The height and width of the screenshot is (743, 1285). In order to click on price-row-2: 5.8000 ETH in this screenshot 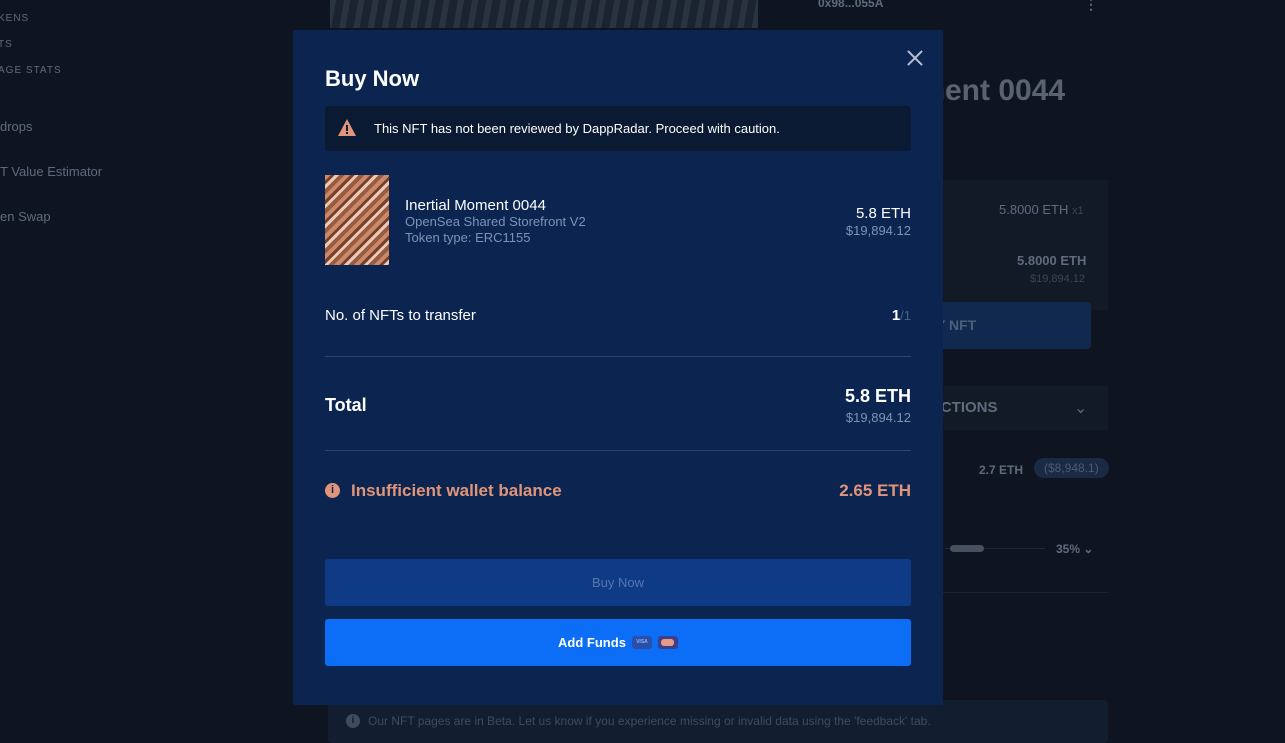, I will do `click(1051, 260)`.